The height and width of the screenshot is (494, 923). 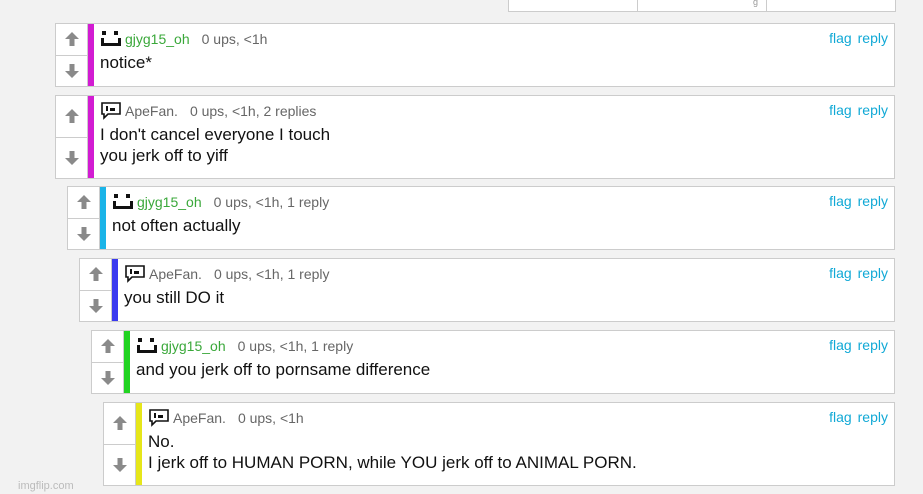 I want to click on comment-body: notice*, so click(x=494, y=62).